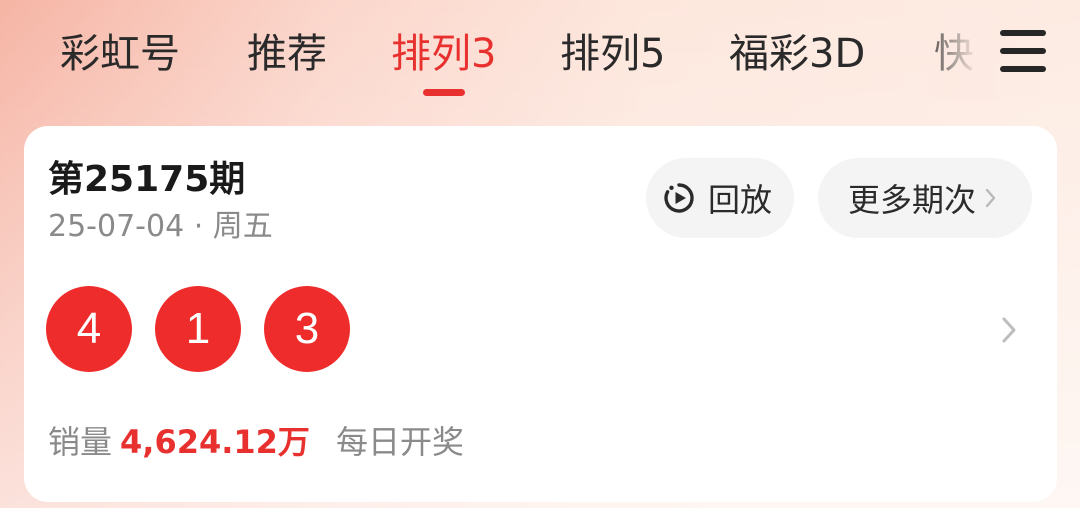 The height and width of the screenshot is (508, 1080). What do you see at coordinates (287, 54) in the screenshot?
I see `tab-tuijian: 推荐` at bounding box center [287, 54].